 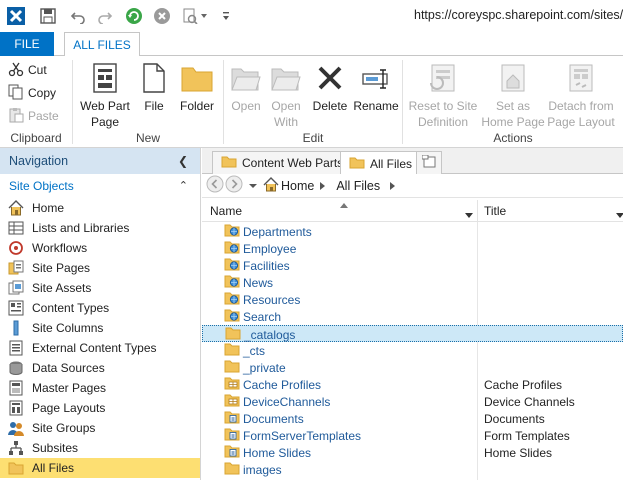 I want to click on table-row: Resources, so click(x=412, y=299).